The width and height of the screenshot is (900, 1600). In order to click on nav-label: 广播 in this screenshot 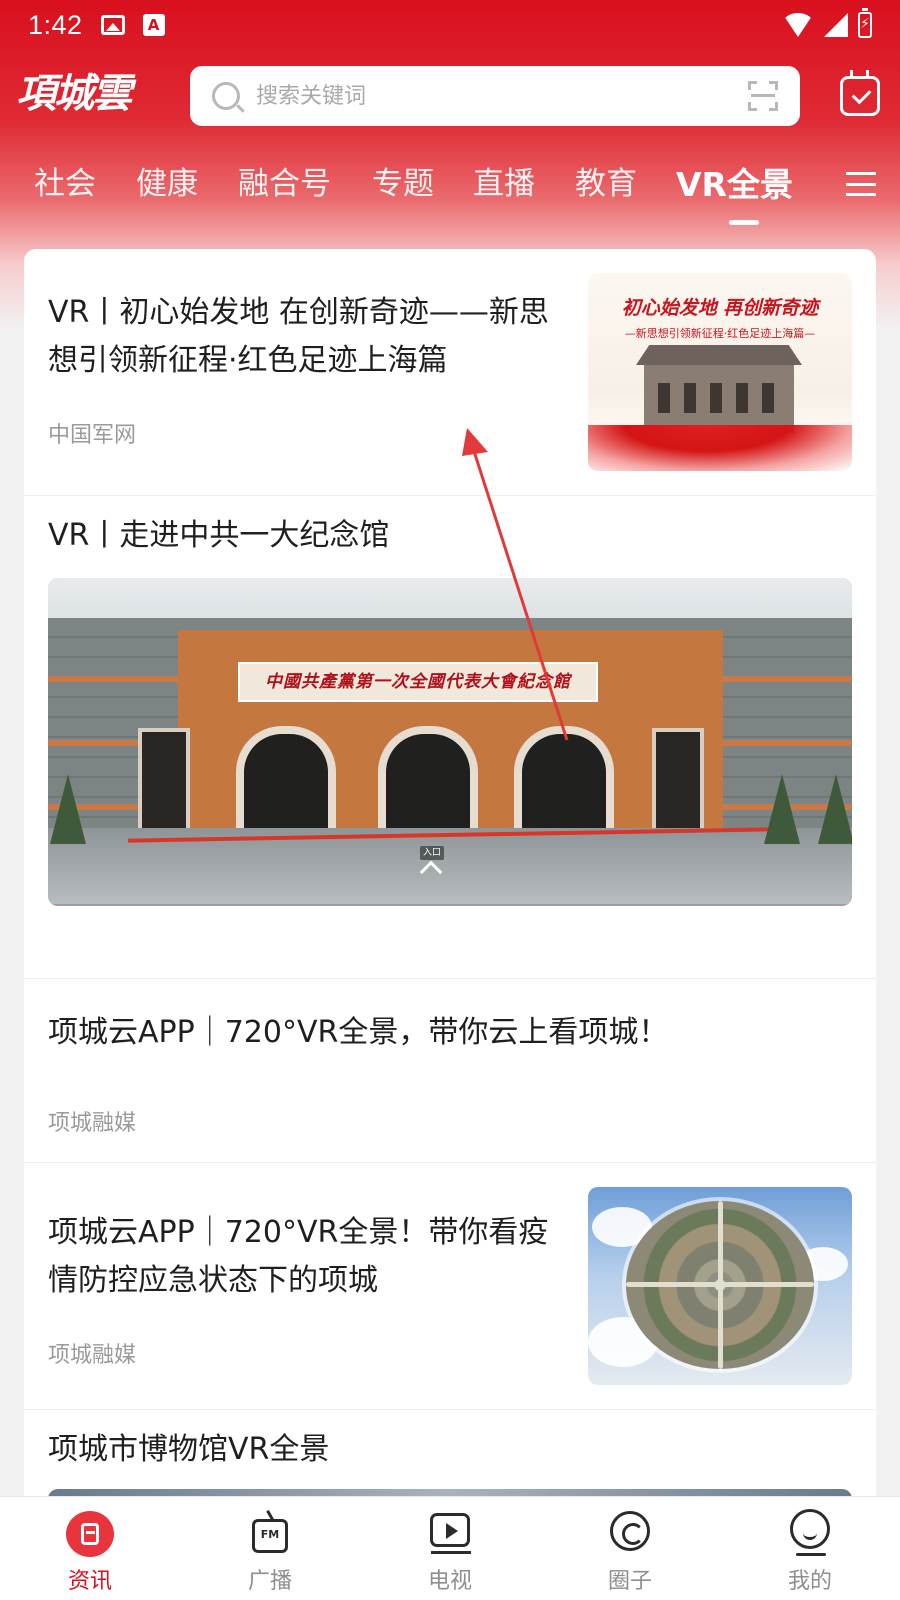, I will do `click(269, 1581)`.